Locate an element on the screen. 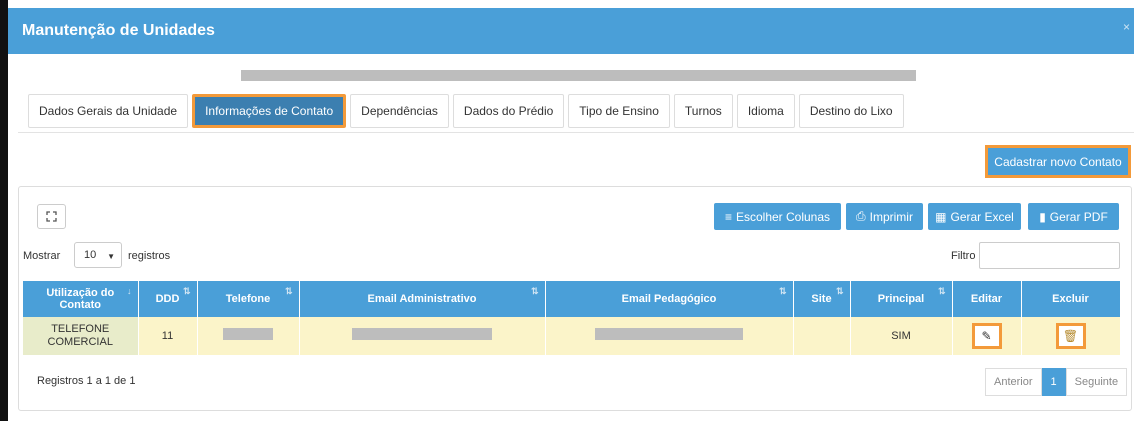 This screenshot has width=1134, height=421. cell-usage: TELEFONE COMERCIAL is located at coordinates (81, 336).